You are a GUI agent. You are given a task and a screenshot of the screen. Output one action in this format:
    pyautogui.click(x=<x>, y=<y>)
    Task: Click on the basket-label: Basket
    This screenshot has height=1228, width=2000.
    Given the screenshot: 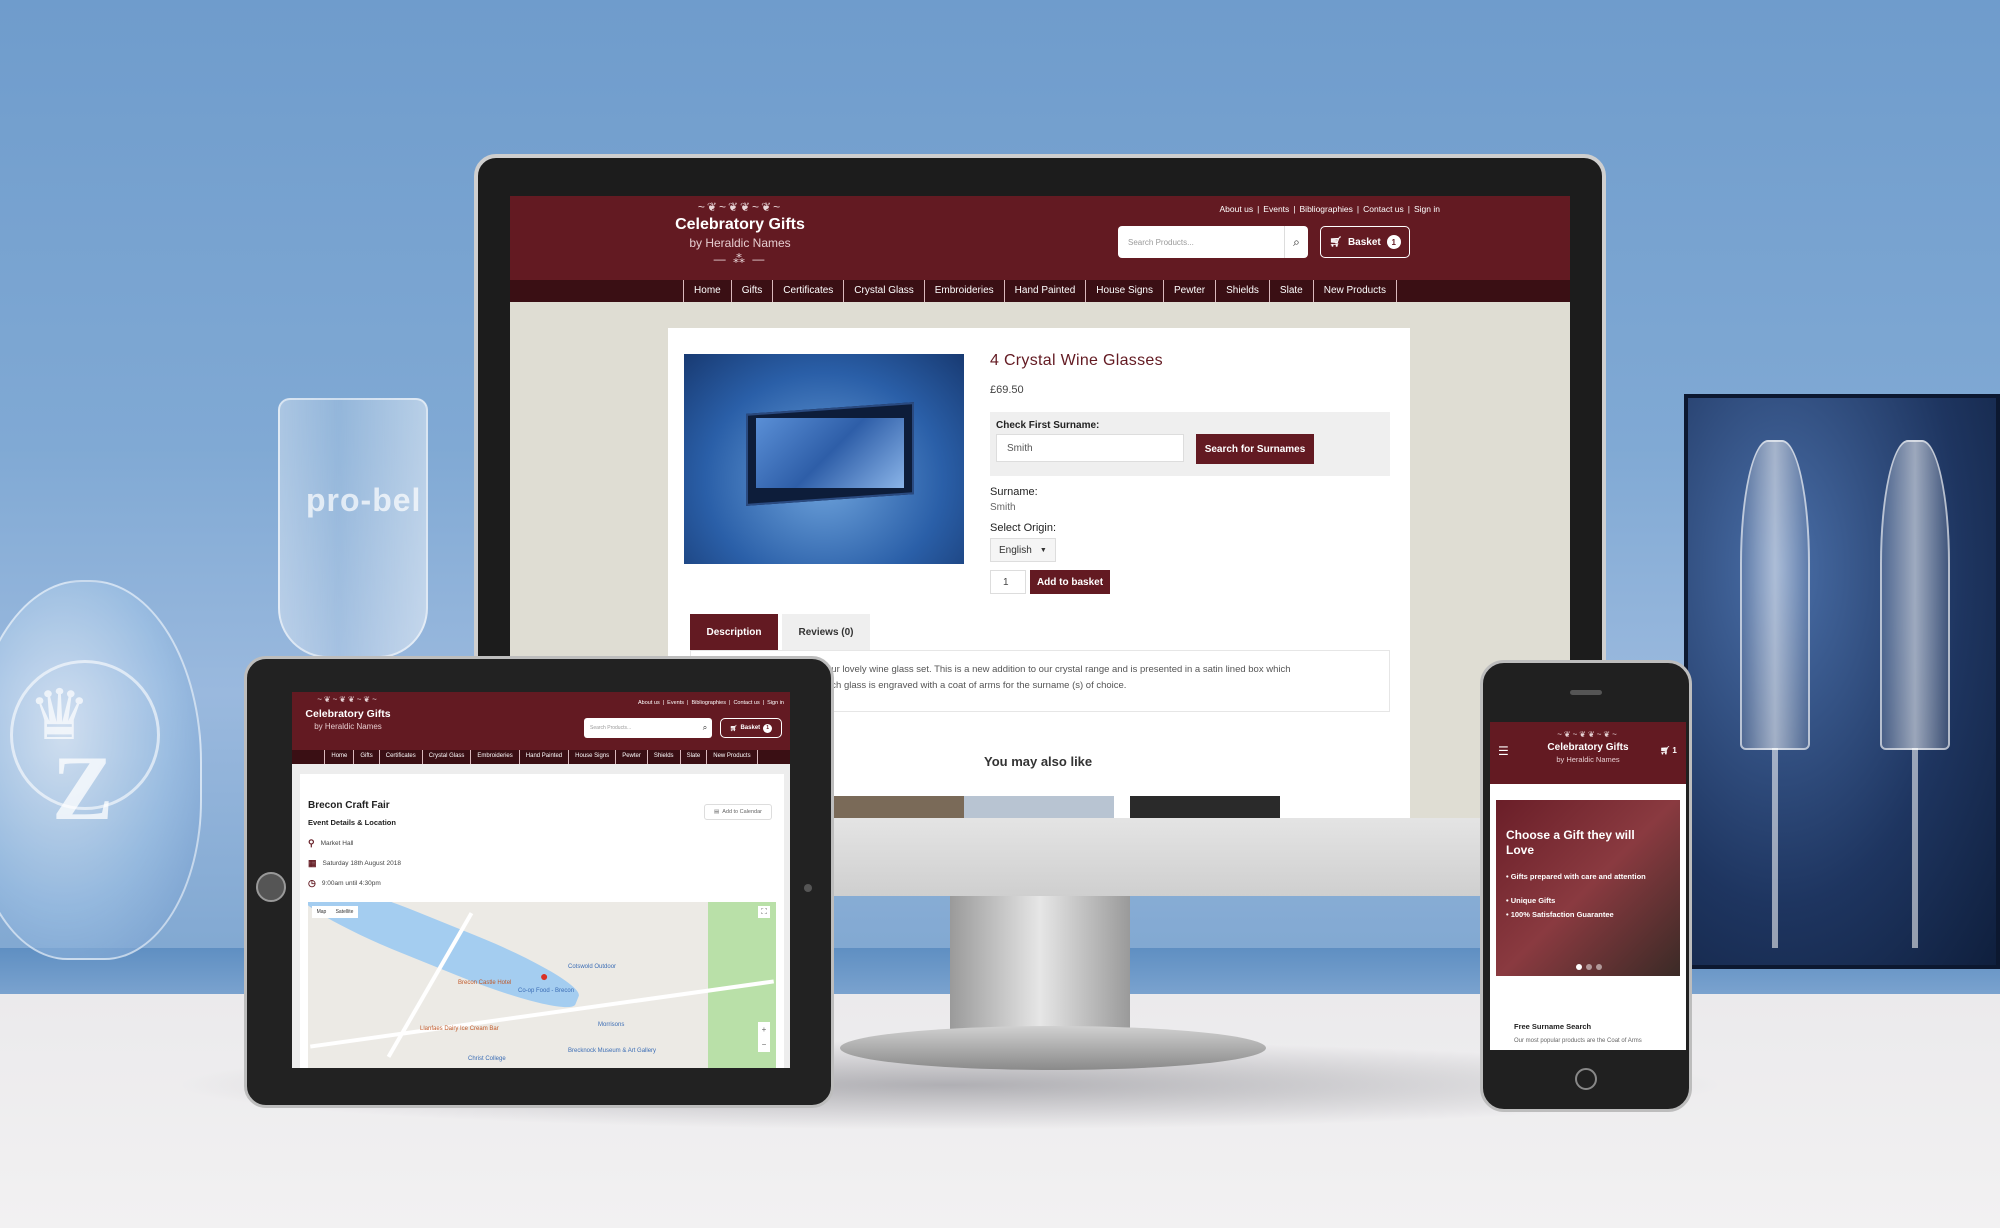 What is the action you would take?
    pyautogui.click(x=750, y=728)
    